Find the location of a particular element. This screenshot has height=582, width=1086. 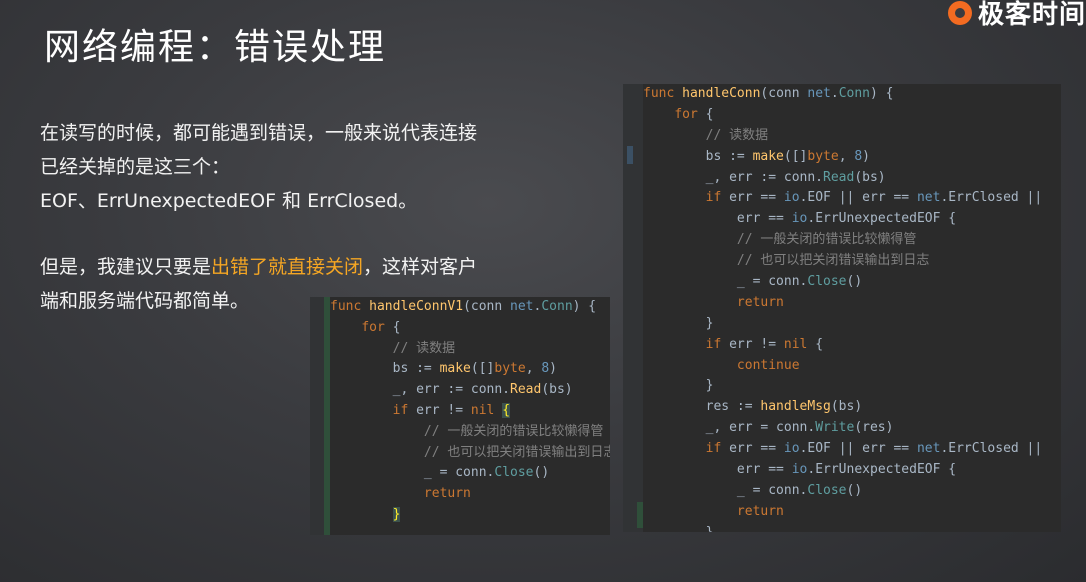

code-token: for is located at coordinates (686, 114).